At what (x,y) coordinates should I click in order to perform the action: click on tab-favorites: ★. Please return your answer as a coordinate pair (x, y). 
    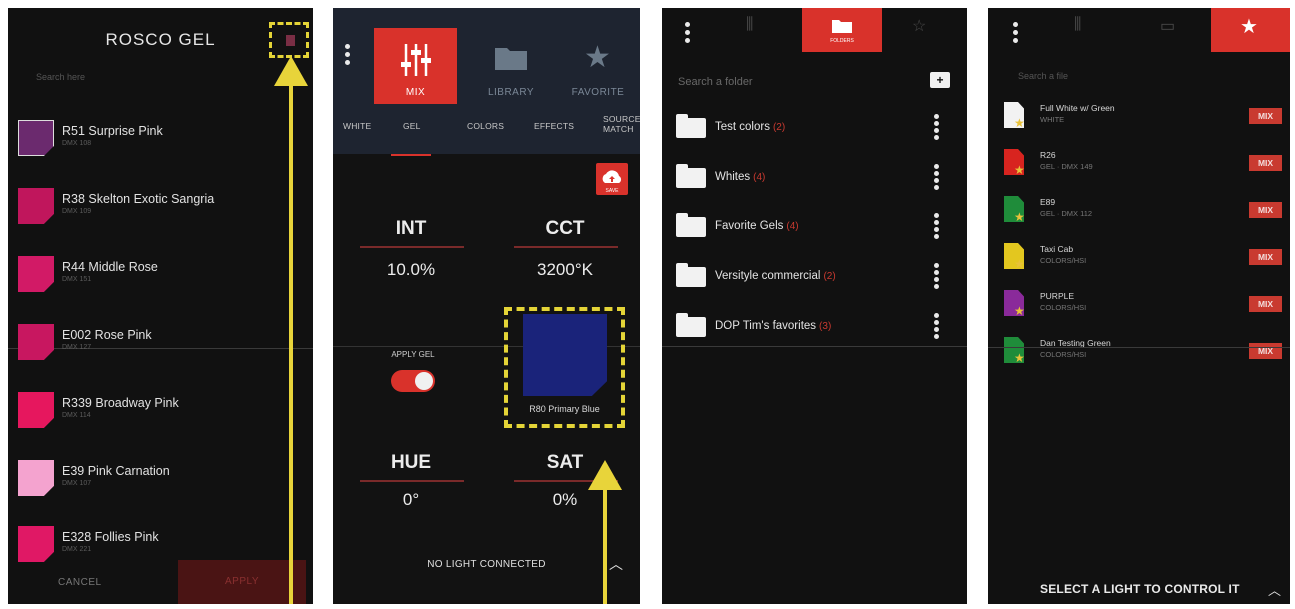
    Looking at the image, I should click on (1250, 30).